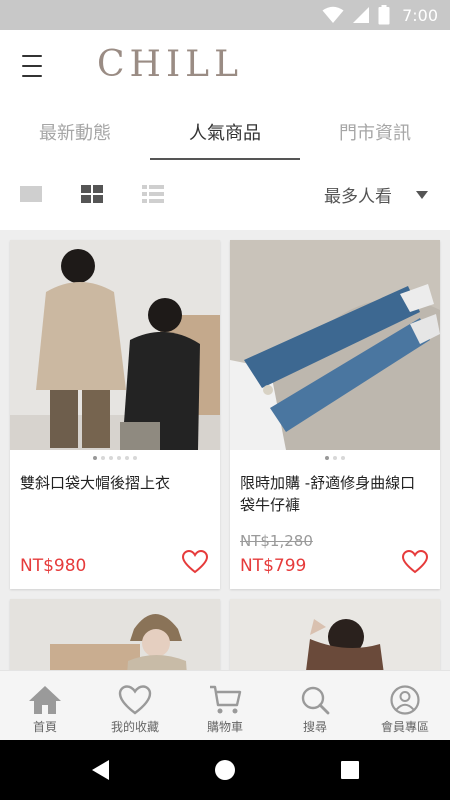 The width and height of the screenshot is (450, 800). What do you see at coordinates (314, 727) in the screenshot?
I see `nav-label: 搜尋` at bounding box center [314, 727].